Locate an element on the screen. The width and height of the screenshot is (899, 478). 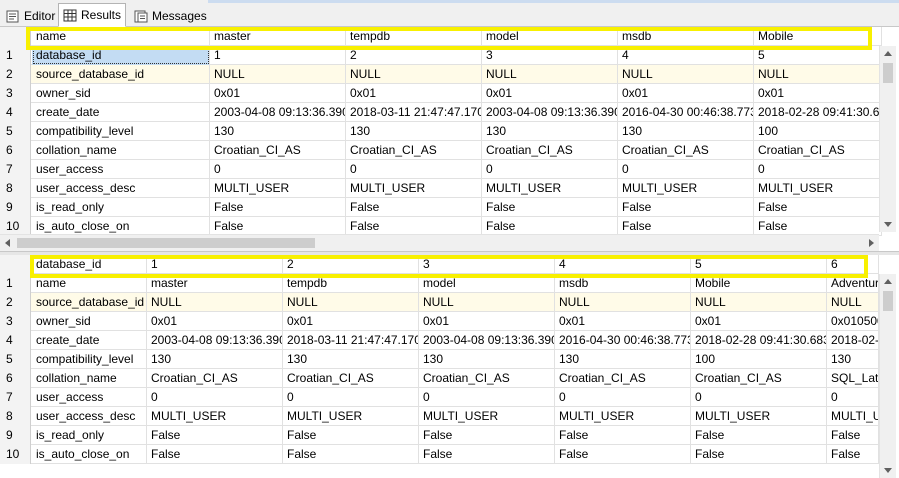
scroll-up-icon is located at coordinates (888, 53).